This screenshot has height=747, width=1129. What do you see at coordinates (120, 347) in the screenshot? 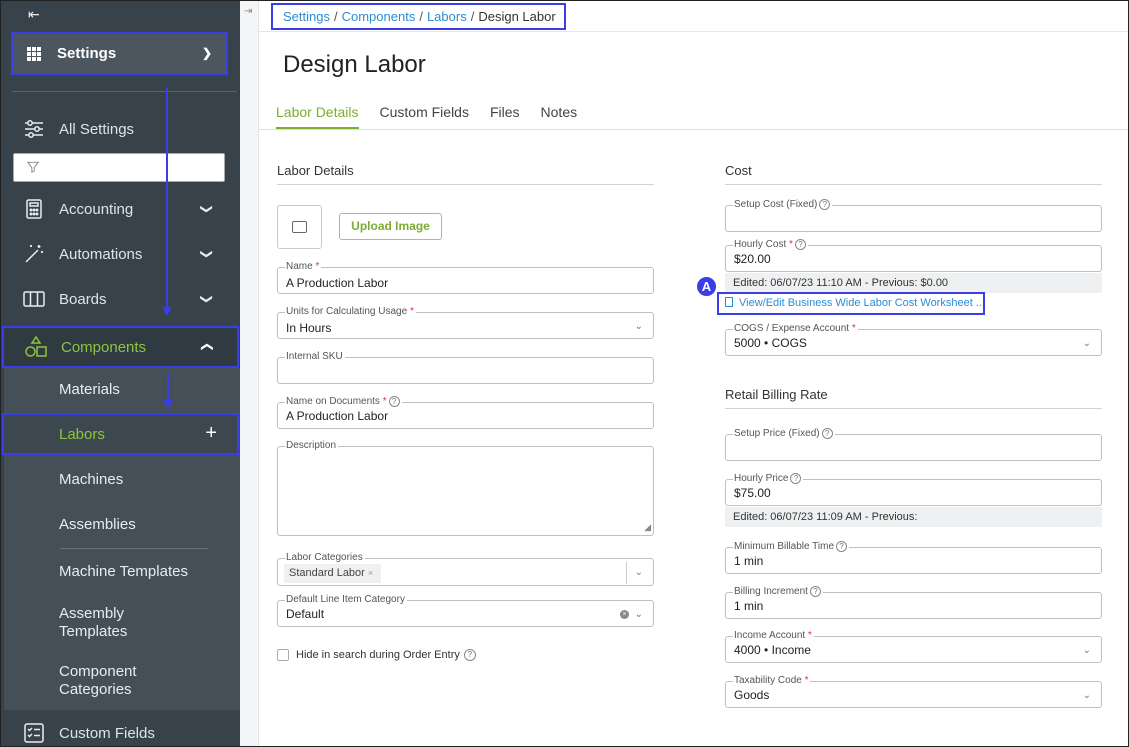
I see `sidebar-item-components: Components ❯` at bounding box center [120, 347].